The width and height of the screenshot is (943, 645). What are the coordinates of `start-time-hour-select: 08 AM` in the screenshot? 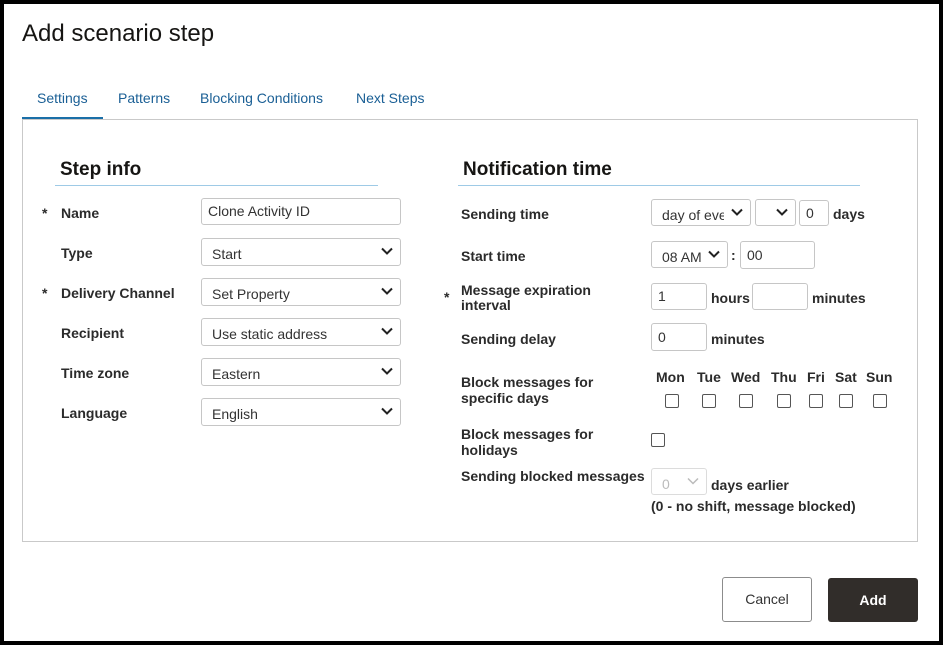 It's located at (689, 254).